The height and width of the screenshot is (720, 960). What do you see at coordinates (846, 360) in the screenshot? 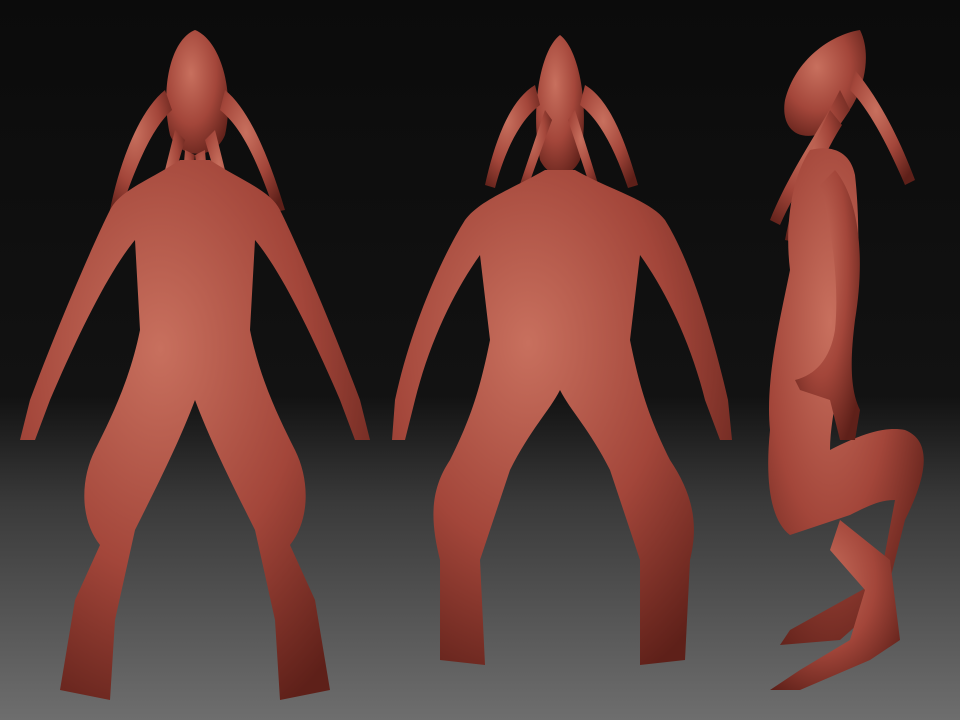
I see `creature-side-view` at bounding box center [846, 360].